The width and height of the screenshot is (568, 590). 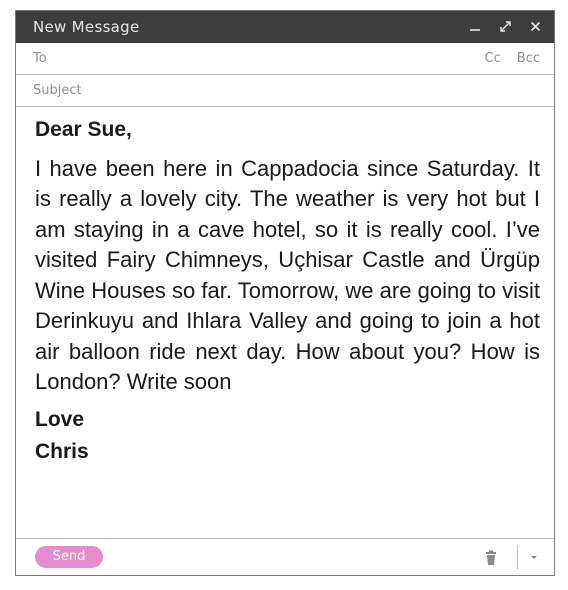 I want to click on cc-link: Cc, so click(x=493, y=58).